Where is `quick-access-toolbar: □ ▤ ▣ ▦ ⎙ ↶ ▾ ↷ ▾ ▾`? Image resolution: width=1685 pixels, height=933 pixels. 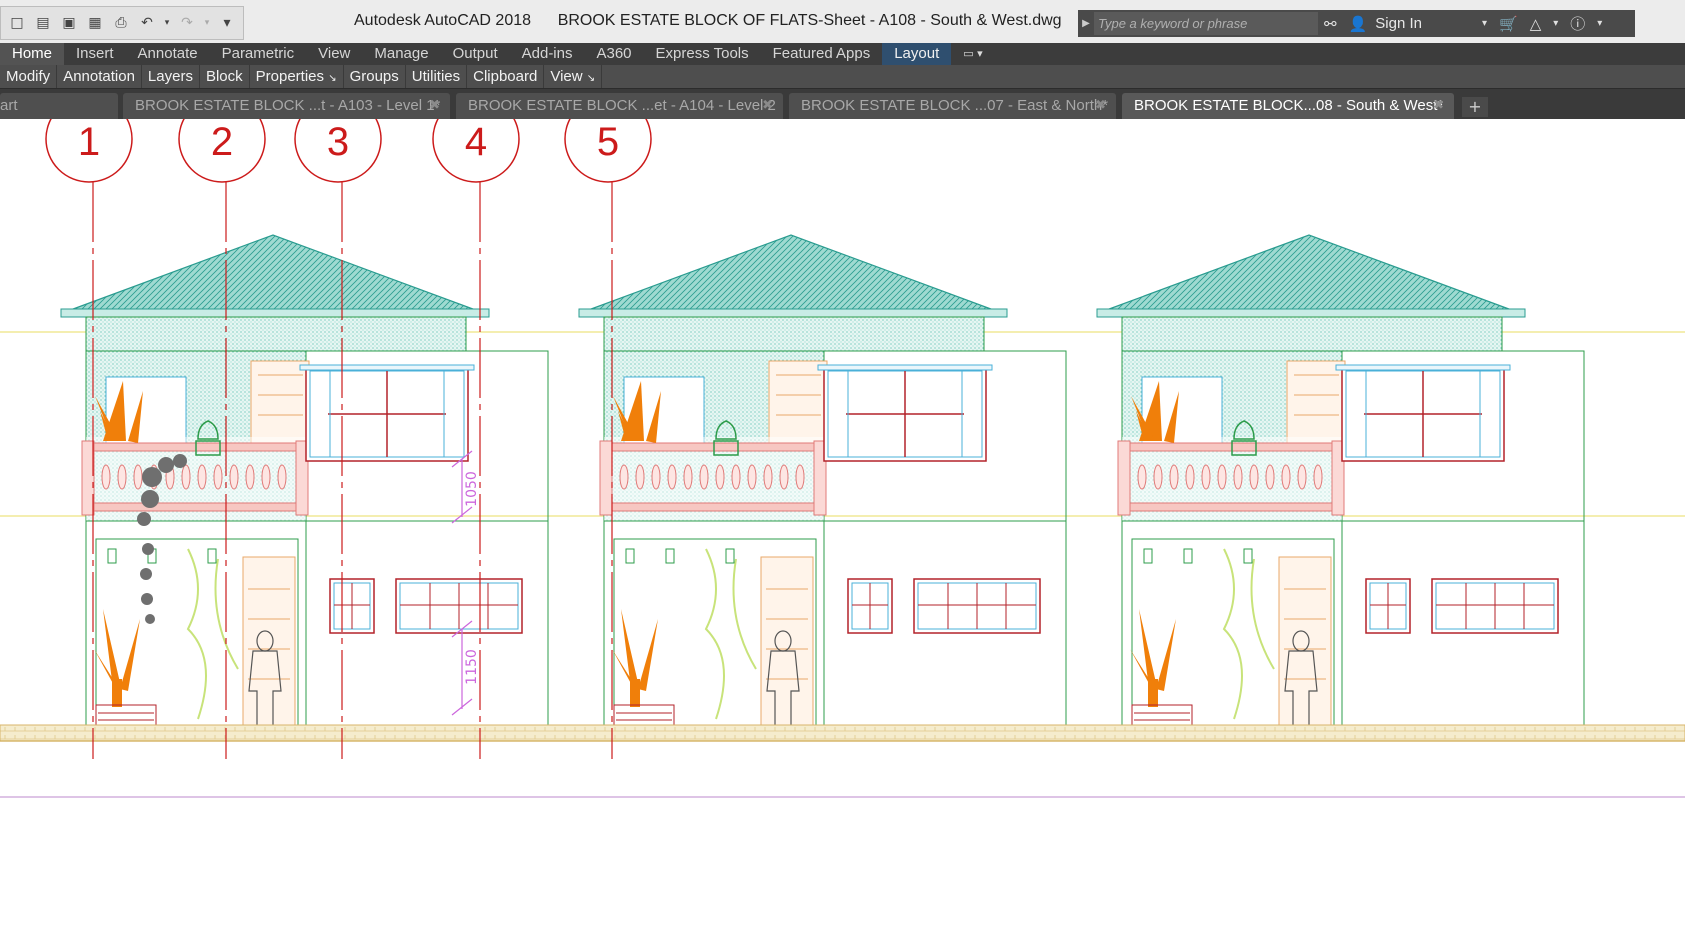 quick-access-toolbar: □ ▤ ▣ ▦ ⎙ ↶ ▾ ↷ ▾ ▾ is located at coordinates (122, 23).